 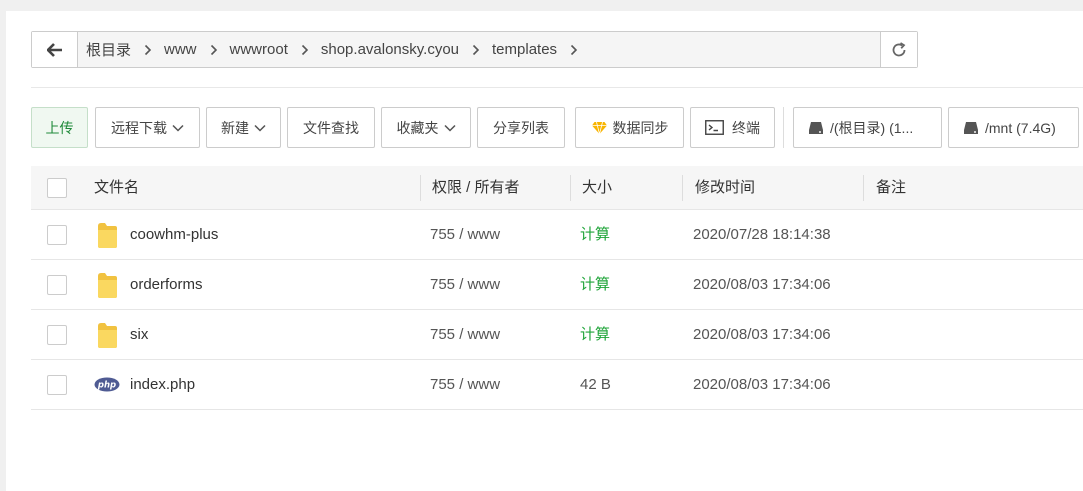 I want to click on disk-mnt-button: /mnt (7.4G), so click(x=1013, y=127).